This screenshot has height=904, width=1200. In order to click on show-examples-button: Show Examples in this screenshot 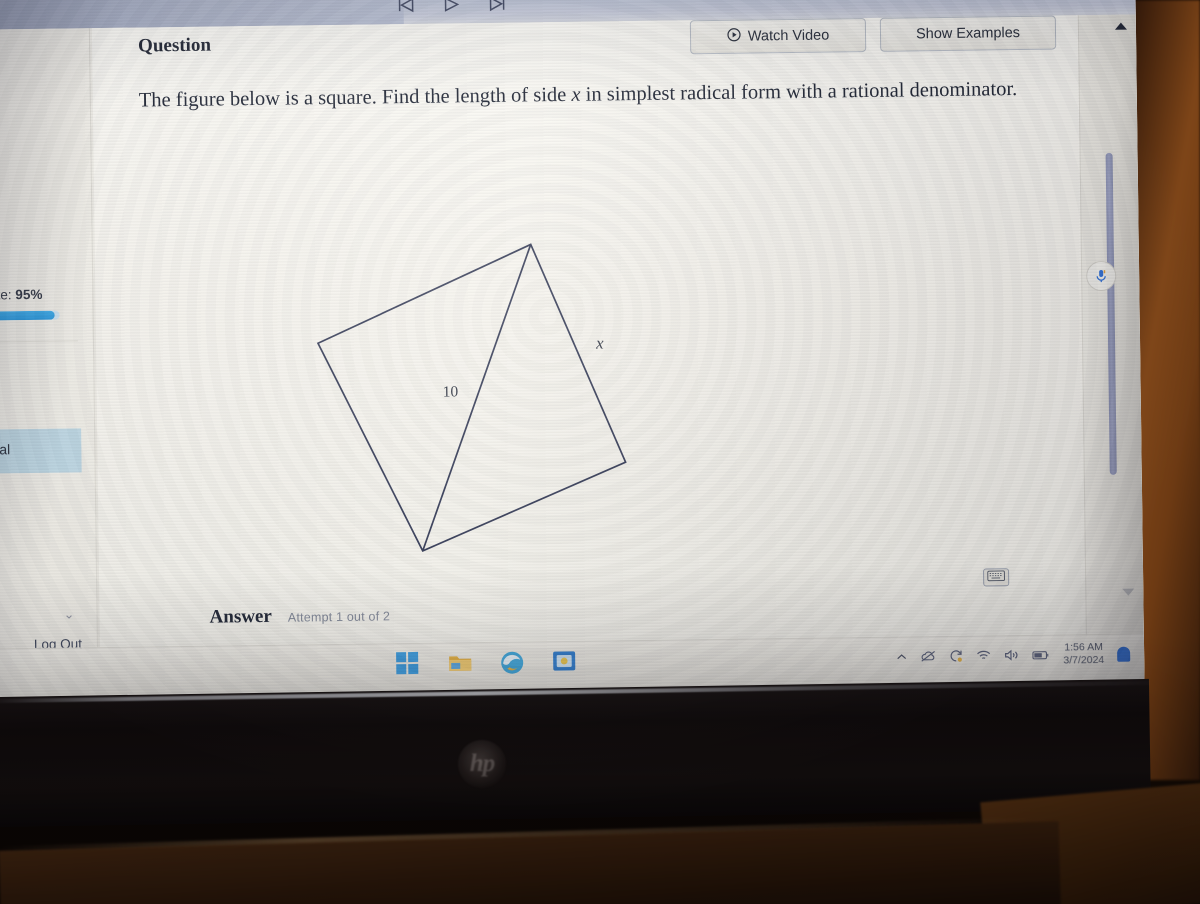, I will do `click(968, 33)`.